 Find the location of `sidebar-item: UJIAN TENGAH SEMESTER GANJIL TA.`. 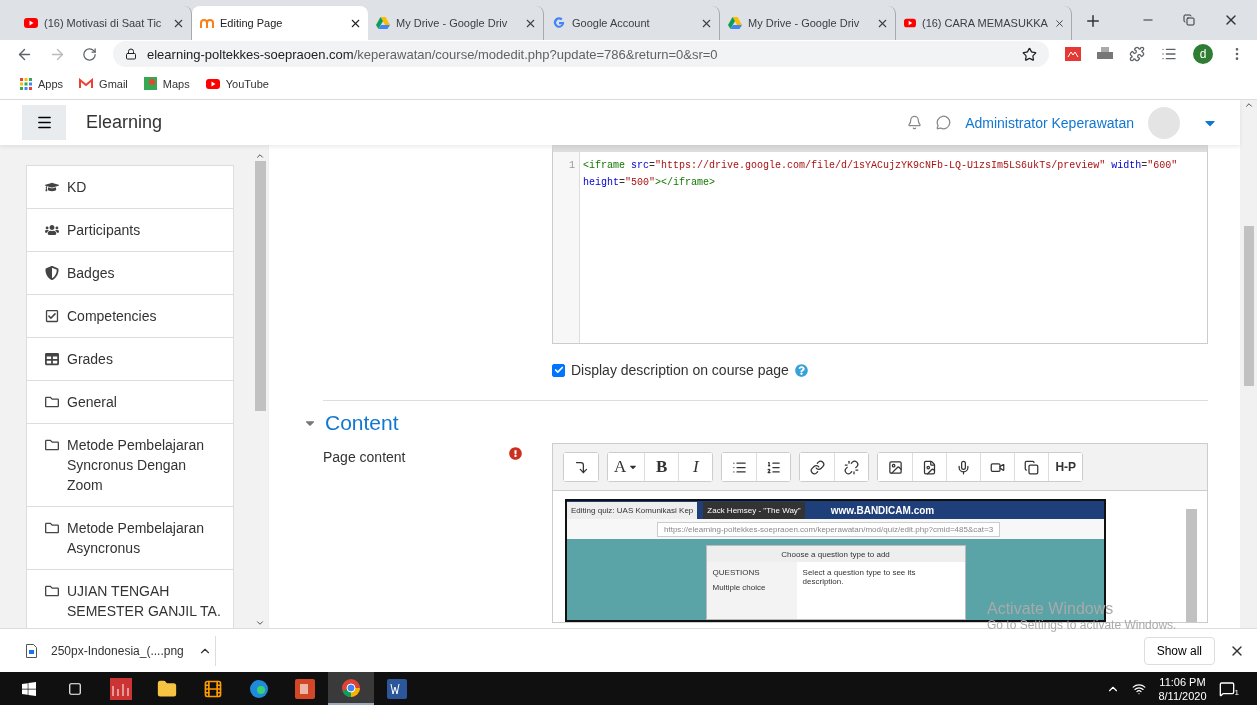

sidebar-item: UJIAN TENGAH SEMESTER GANJIL TA. is located at coordinates (130, 599).